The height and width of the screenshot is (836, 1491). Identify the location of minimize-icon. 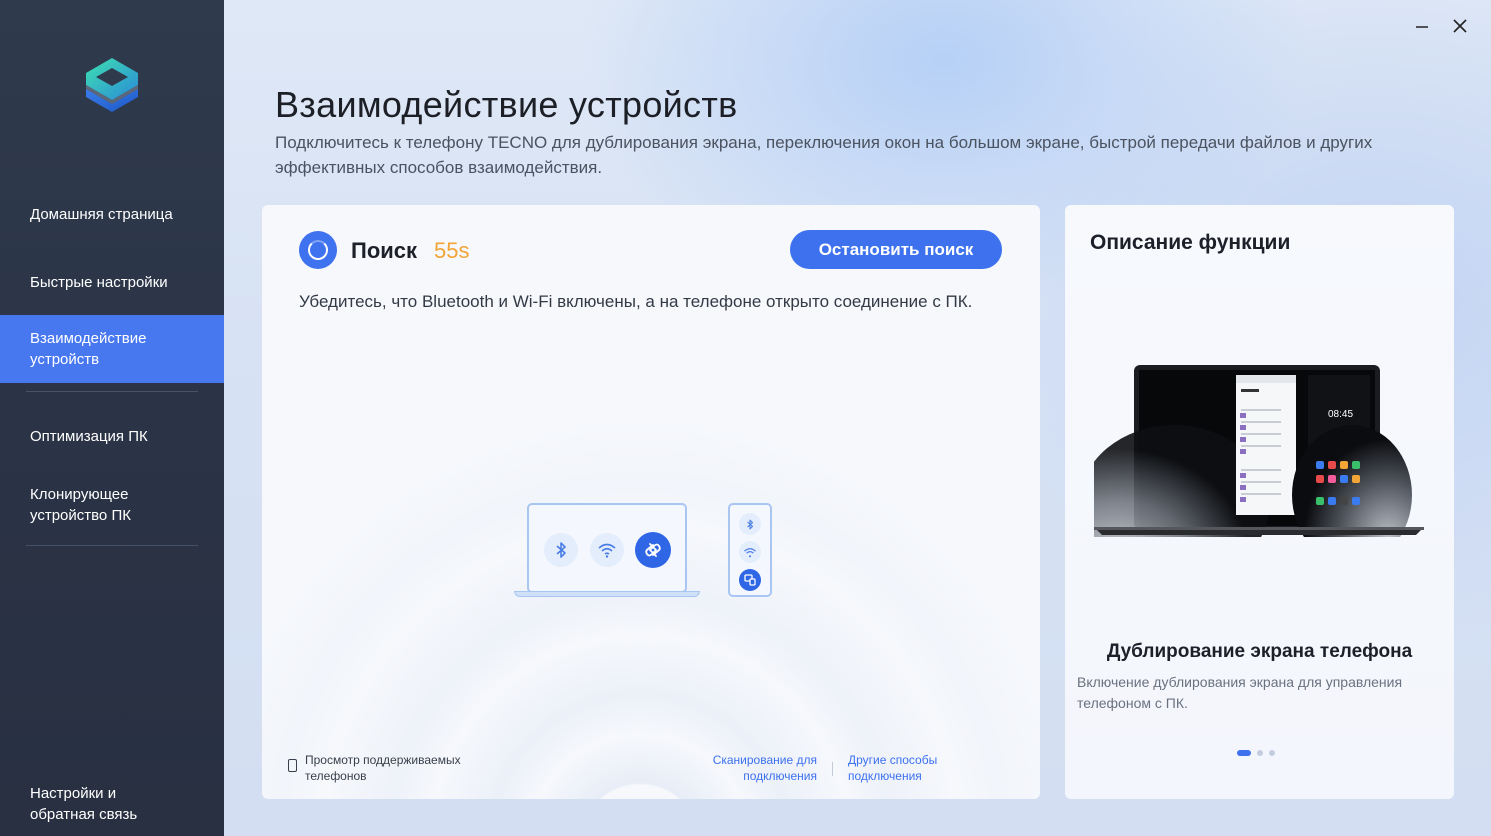
(1422, 27).